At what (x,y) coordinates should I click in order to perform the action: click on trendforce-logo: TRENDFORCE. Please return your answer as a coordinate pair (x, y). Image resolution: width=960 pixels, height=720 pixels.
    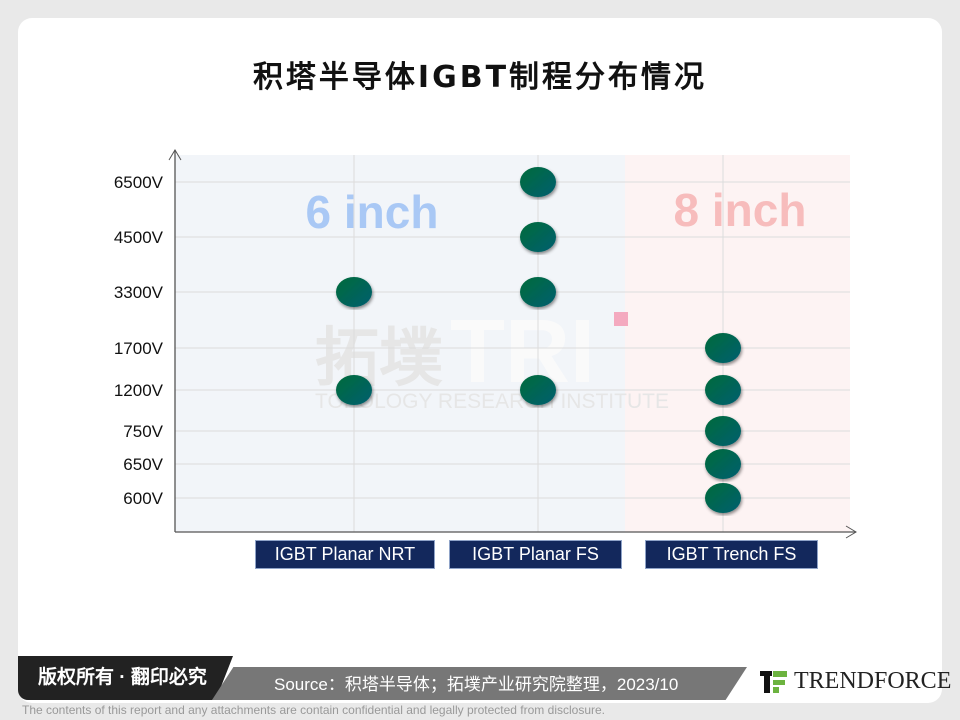
    Looking at the image, I should click on (855, 681).